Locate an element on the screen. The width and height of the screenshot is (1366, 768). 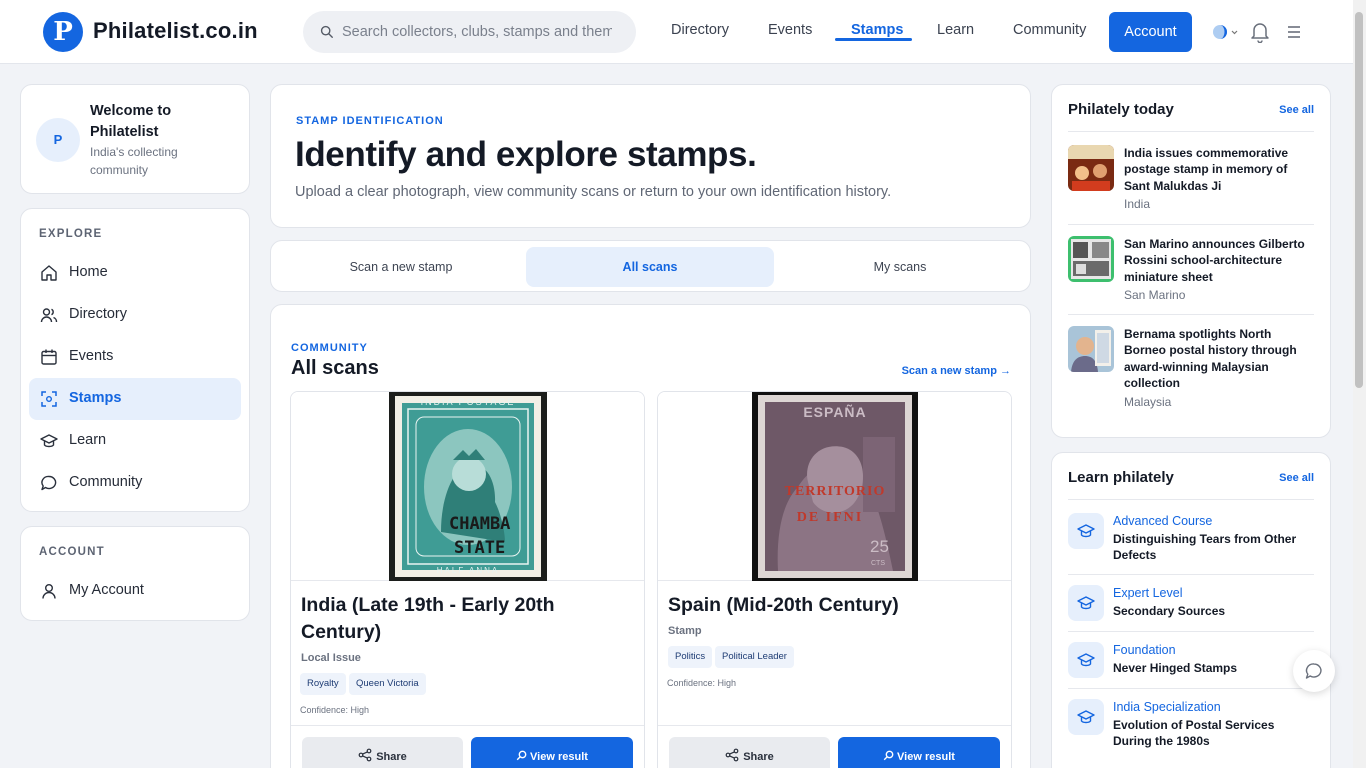
share-icon is located at coordinates (732, 755).